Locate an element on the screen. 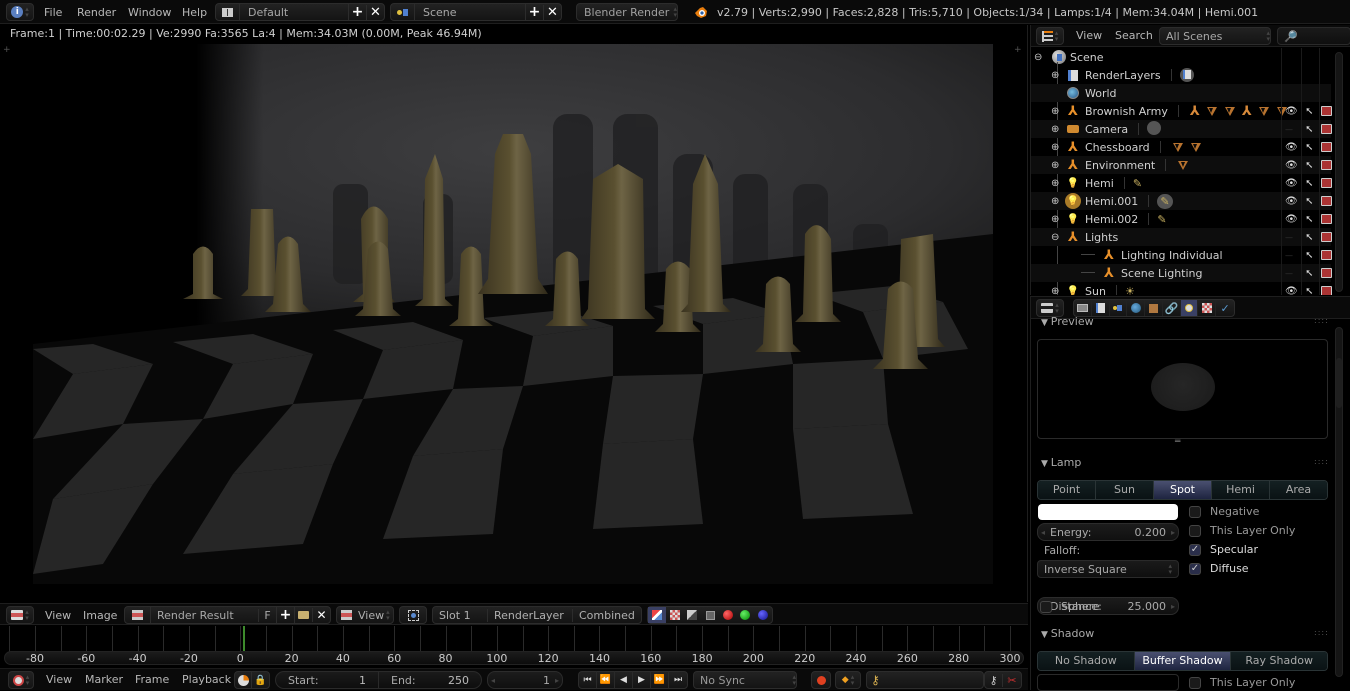 The width and height of the screenshot is (1350, 691). jump-next-keyframe-icon: ⏩ is located at coordinates (660, 680).